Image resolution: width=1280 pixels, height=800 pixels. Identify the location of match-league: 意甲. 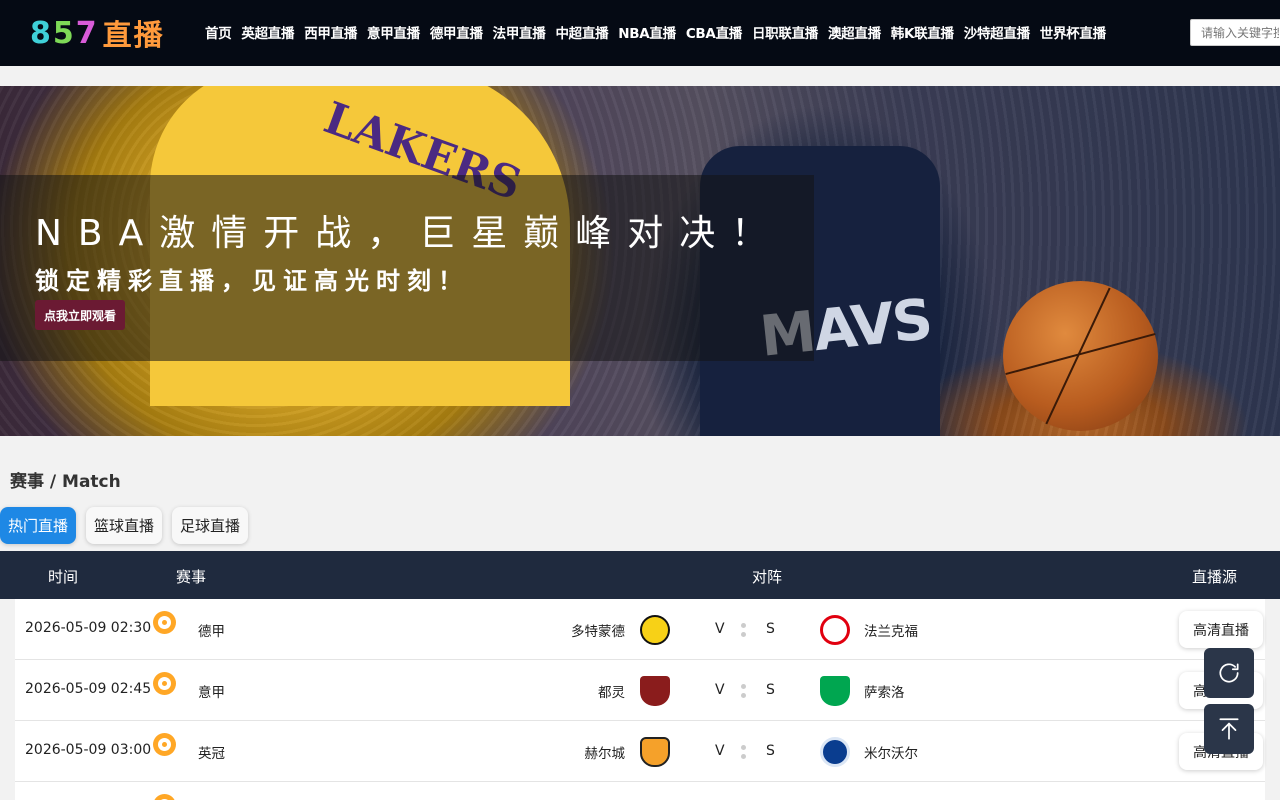
(211, 691).